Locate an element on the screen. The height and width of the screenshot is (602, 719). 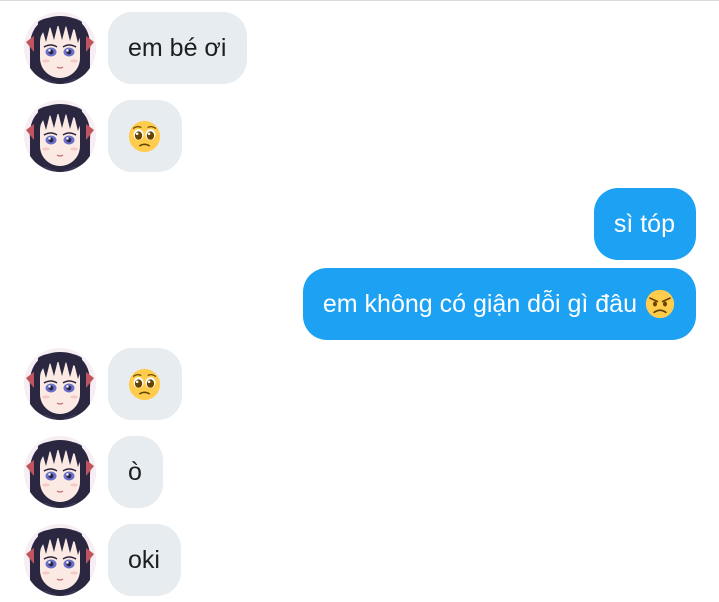
message-text: ò is located at coordinates (135, 471).